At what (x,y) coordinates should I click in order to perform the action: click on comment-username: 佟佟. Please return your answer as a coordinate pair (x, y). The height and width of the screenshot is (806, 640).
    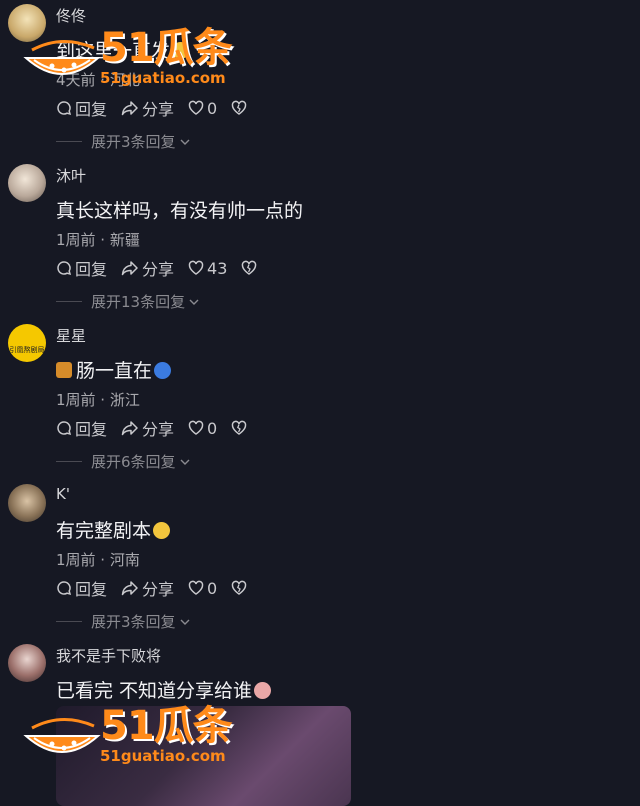
    Looking at the image, I should click on (71, 15).